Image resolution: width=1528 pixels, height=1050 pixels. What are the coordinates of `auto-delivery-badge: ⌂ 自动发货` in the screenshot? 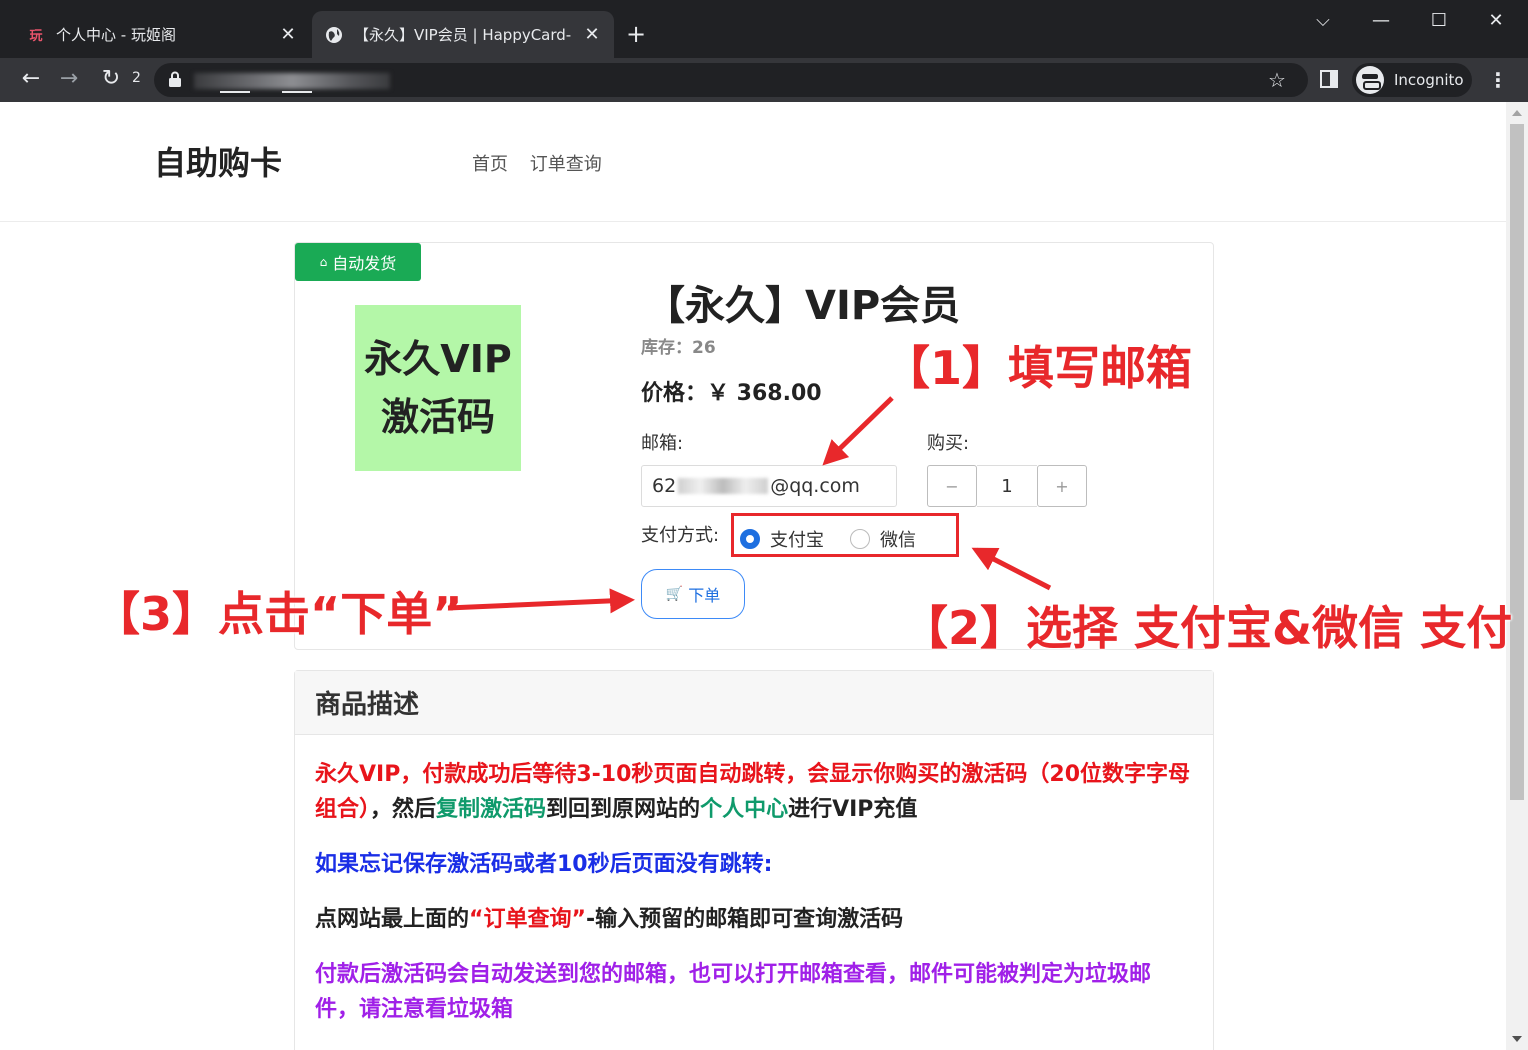 It's located at (358, 262).